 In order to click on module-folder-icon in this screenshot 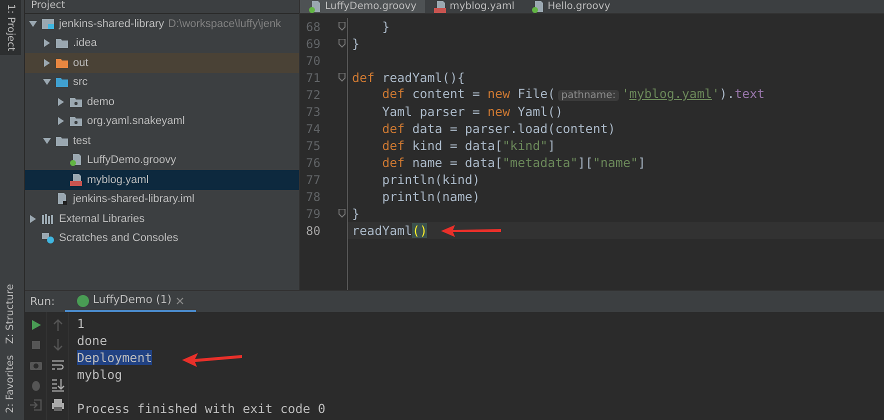, I will do `click(48, 24)`.